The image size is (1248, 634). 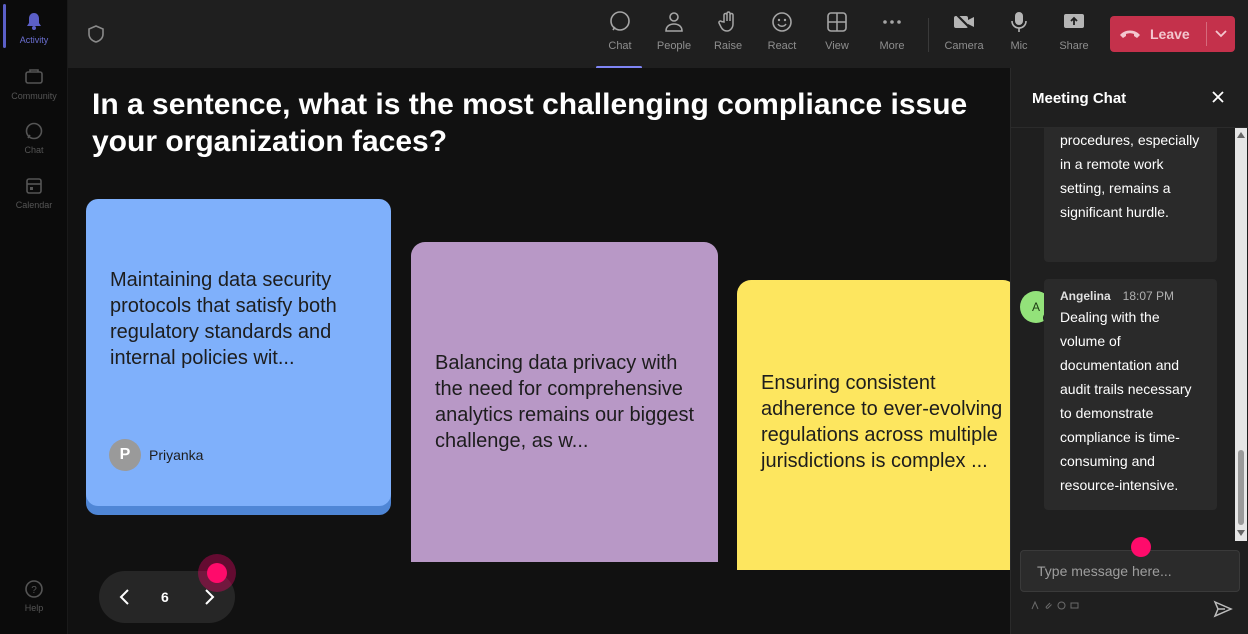 What do you see at coordinates (1221, 35) in the screenshot?
I see `chevron-down-icon` at bounding box center [1221, 35].